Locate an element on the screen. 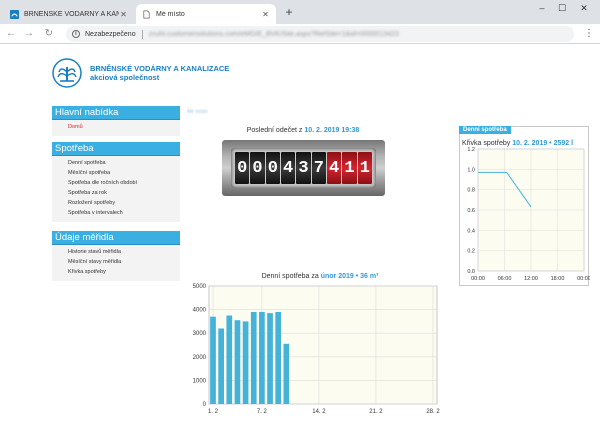 Image resolution: width=600 pixels, height=421 pixels. x-tick-label: 28. 2 is located at coordinates (433, 412).